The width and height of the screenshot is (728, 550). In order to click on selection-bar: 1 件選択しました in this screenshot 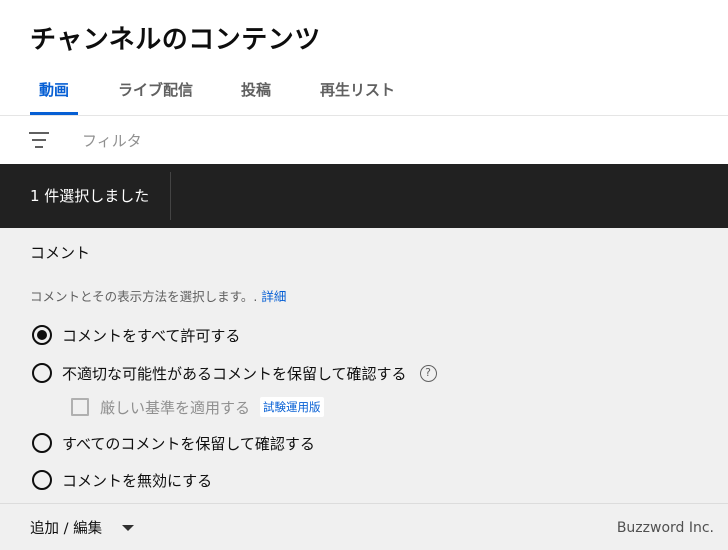, I will do `click(364, 196)`.